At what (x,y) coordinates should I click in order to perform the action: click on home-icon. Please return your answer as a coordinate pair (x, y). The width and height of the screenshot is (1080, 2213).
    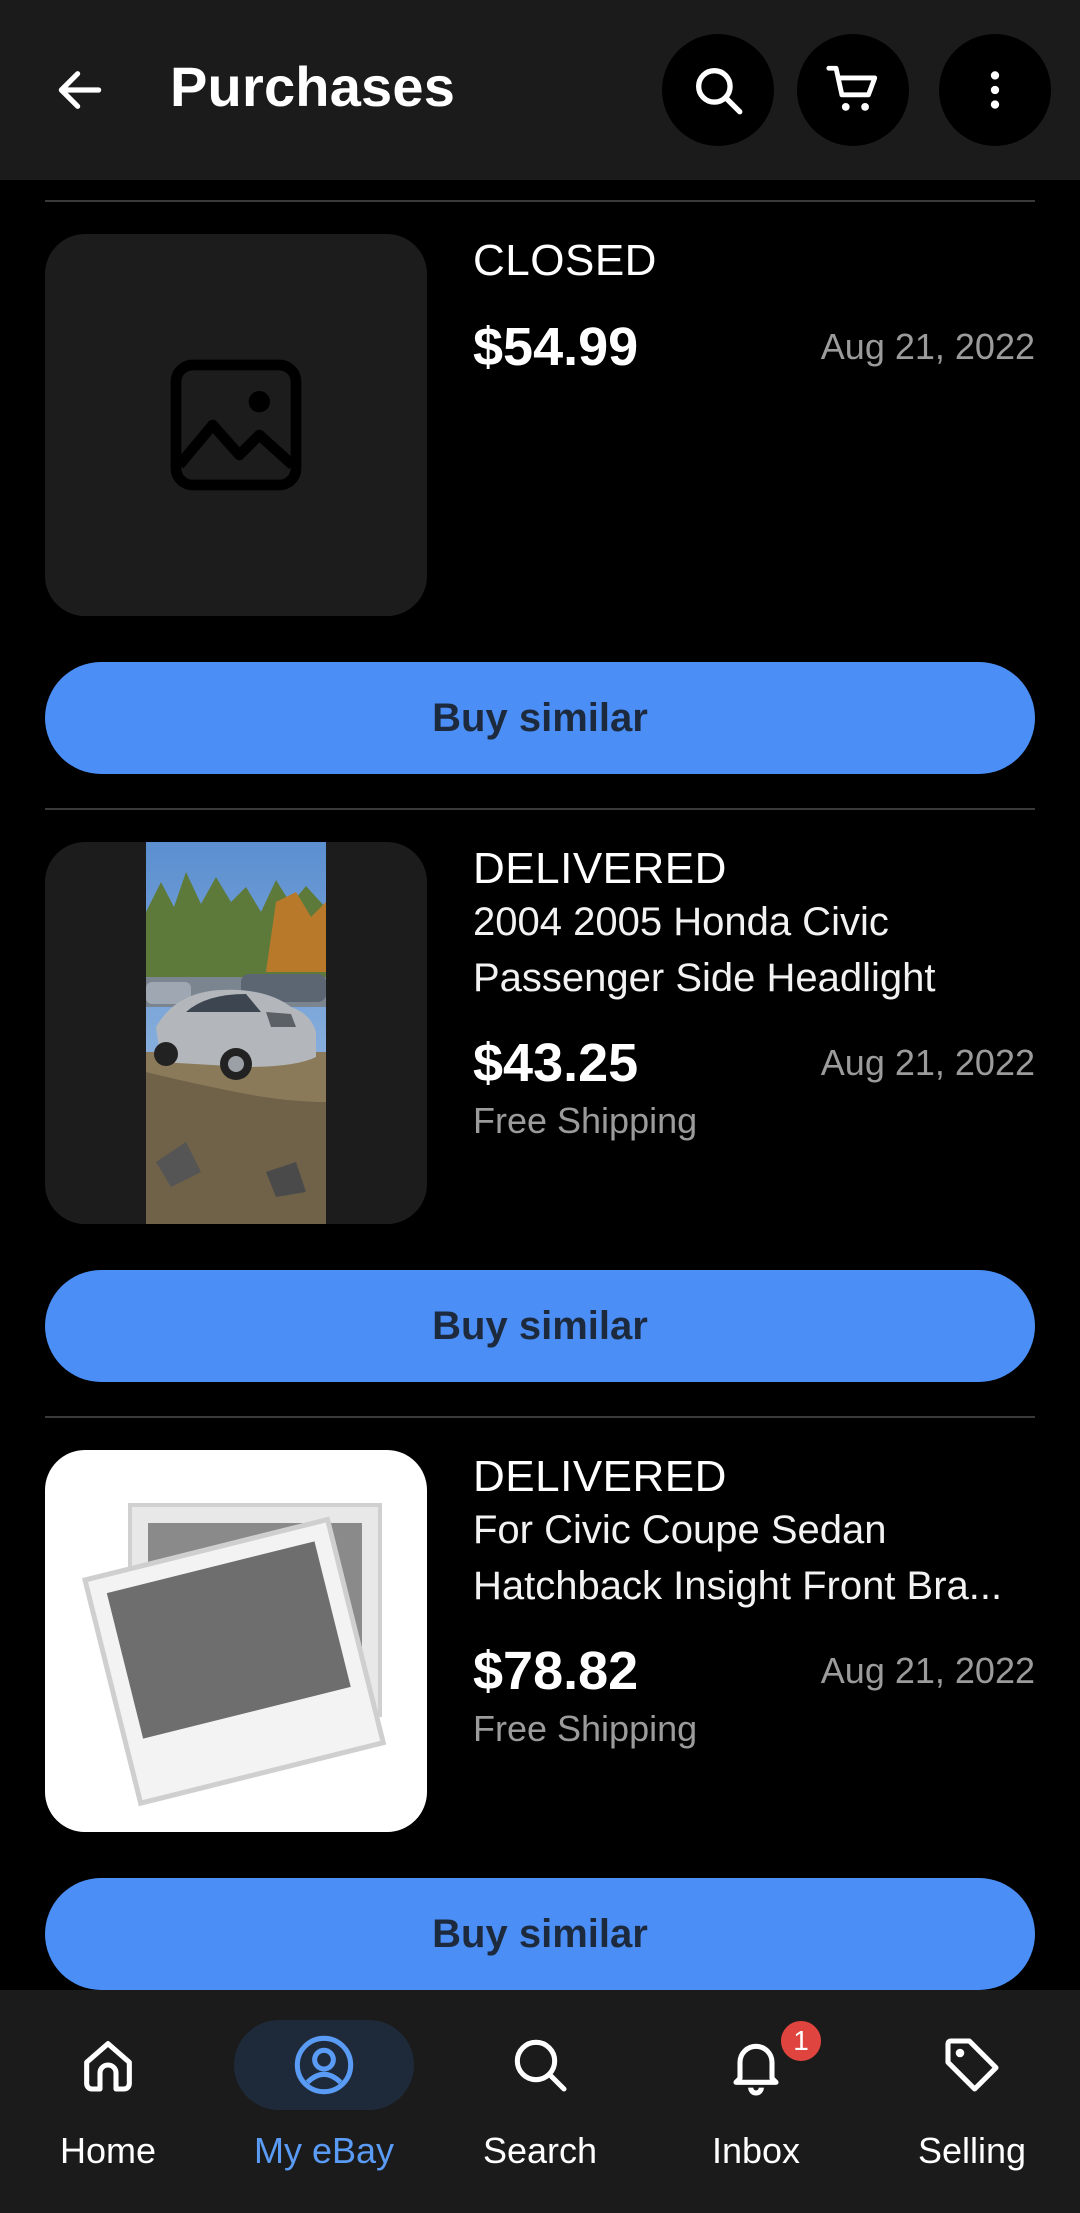
    Looking at the image, I should click on (108, 2066).